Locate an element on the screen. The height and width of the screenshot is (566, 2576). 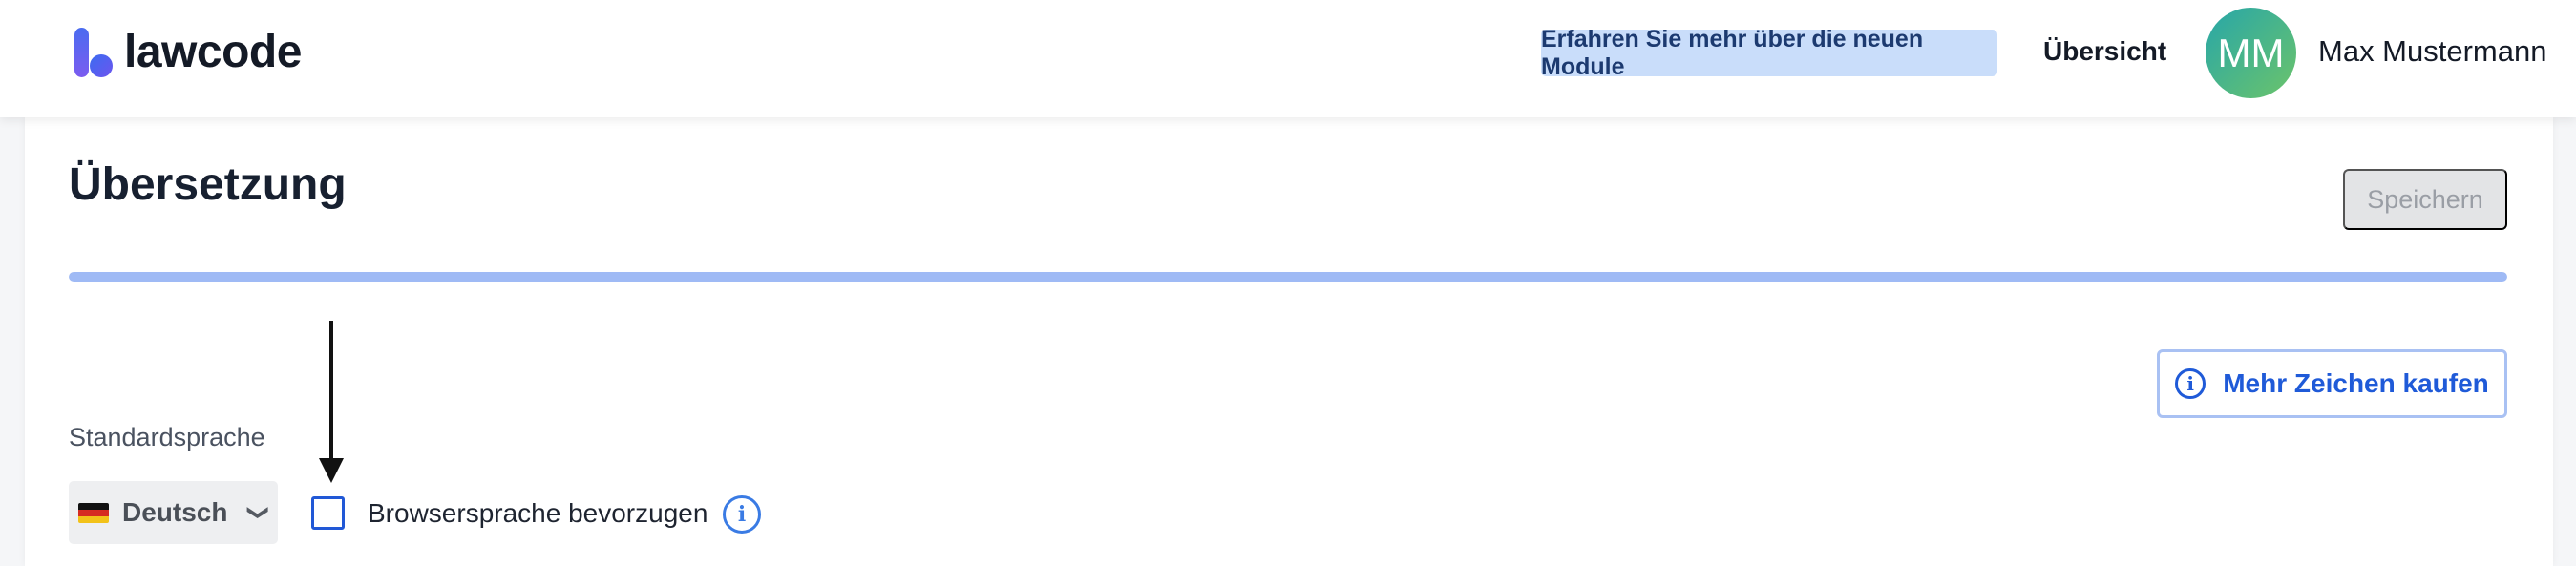
progress-bar is located at coordinates (1288, 277).